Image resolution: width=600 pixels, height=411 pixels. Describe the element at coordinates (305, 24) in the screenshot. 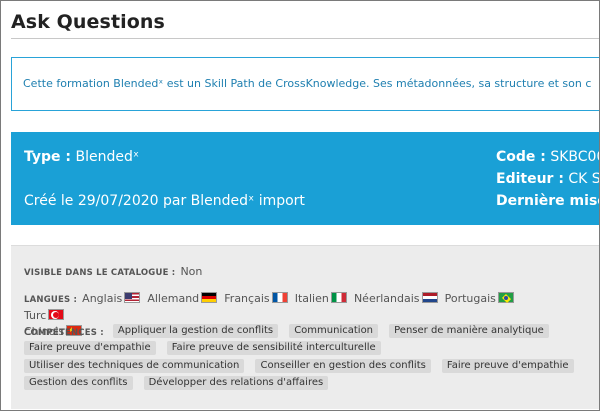

I see `page-header: Ask Questions` at that location.